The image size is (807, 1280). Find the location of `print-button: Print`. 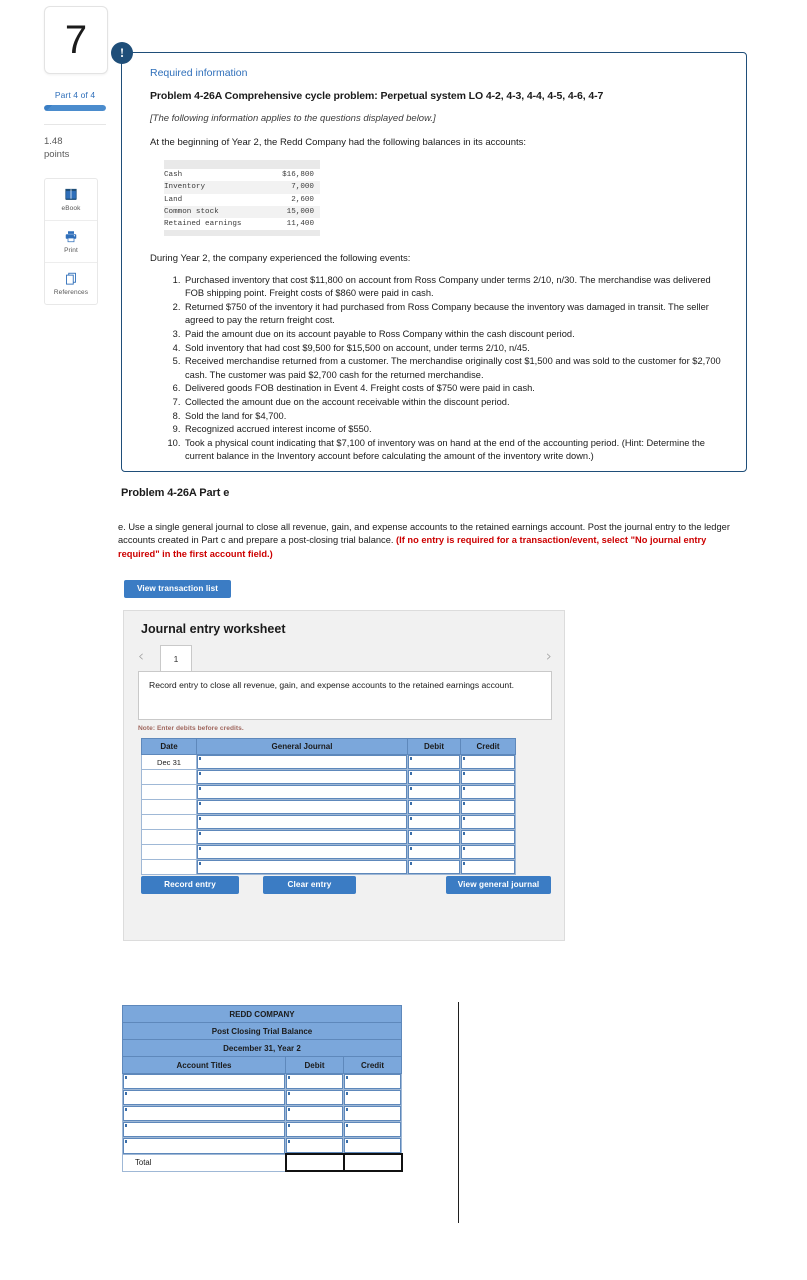

print-button: Print is located at coordinates (71, 242).